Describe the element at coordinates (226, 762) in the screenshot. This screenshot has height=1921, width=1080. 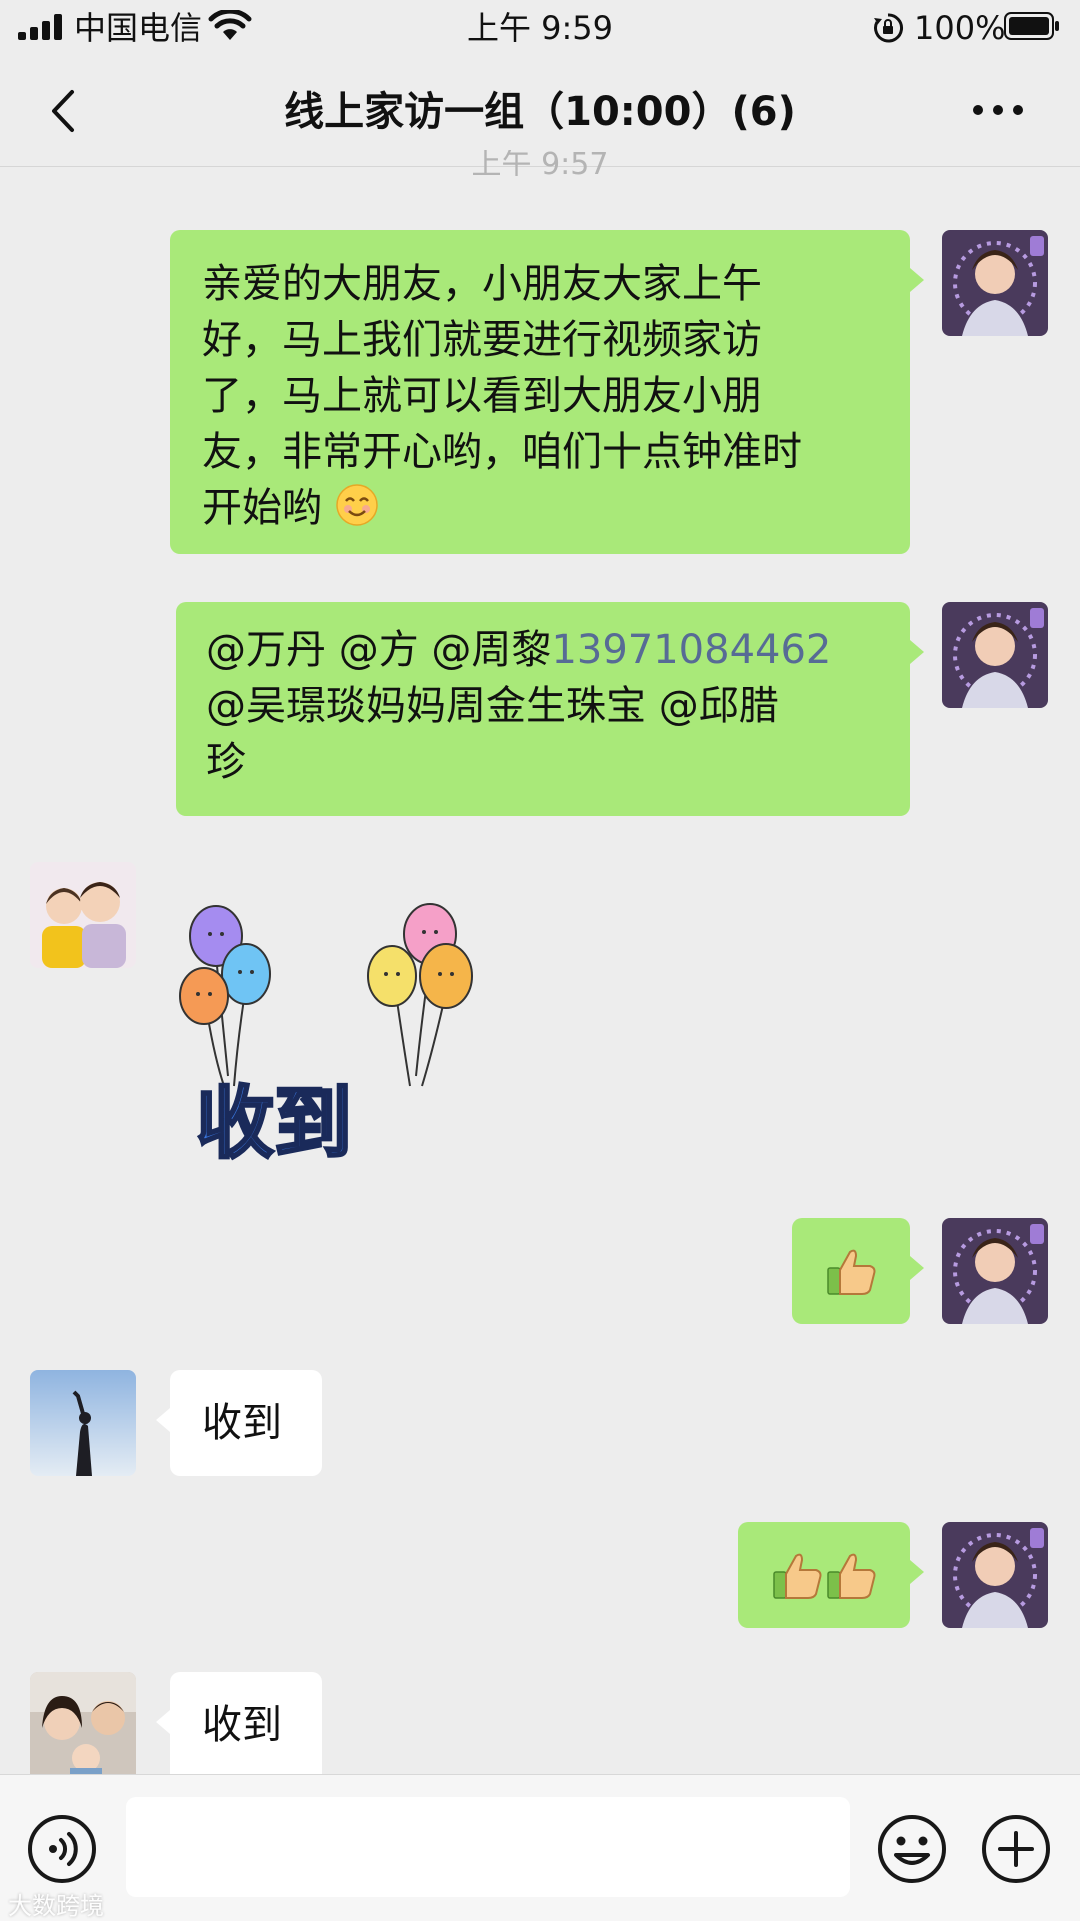
I see `mention-text: 珍` at that location.